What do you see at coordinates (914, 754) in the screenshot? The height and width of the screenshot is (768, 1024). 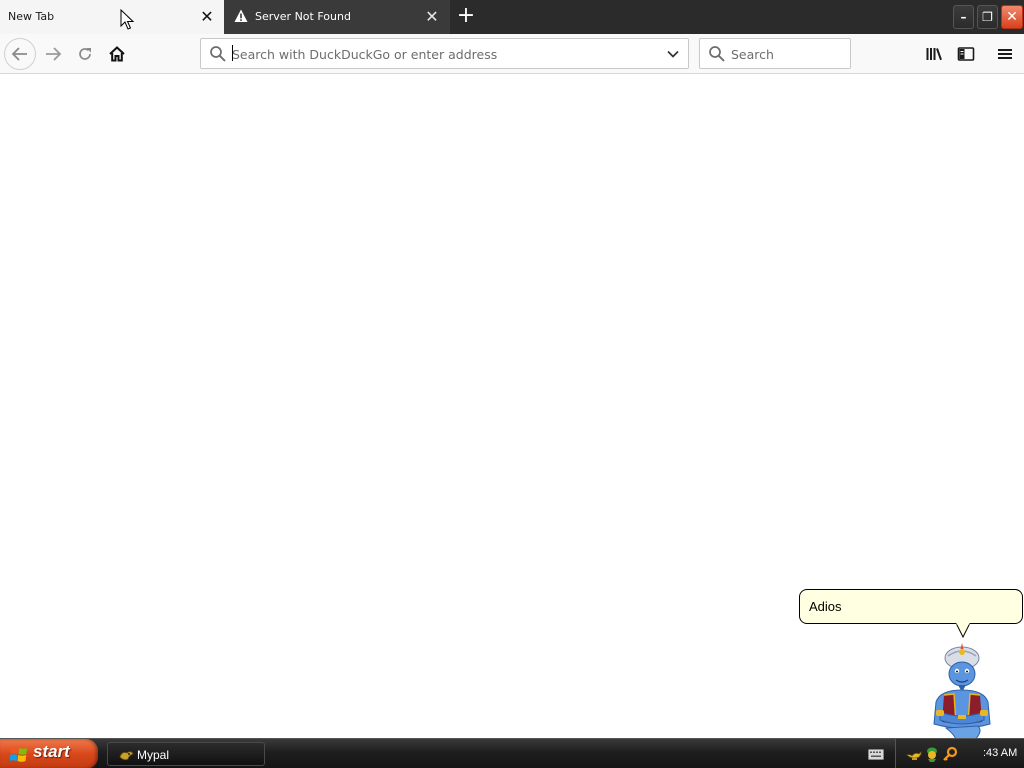 I see `magic-lamp-icon` at bounding box center [914, 754].